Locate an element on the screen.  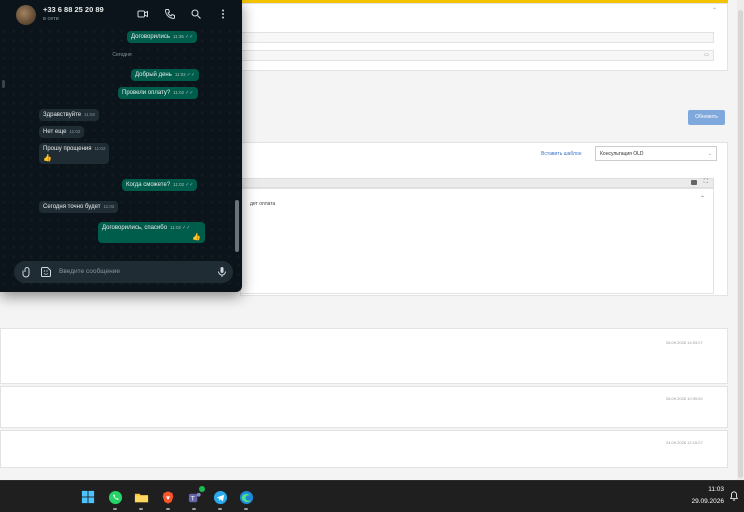
editor-collapse-icon: ⌃ is located at coordinates (702, 198).